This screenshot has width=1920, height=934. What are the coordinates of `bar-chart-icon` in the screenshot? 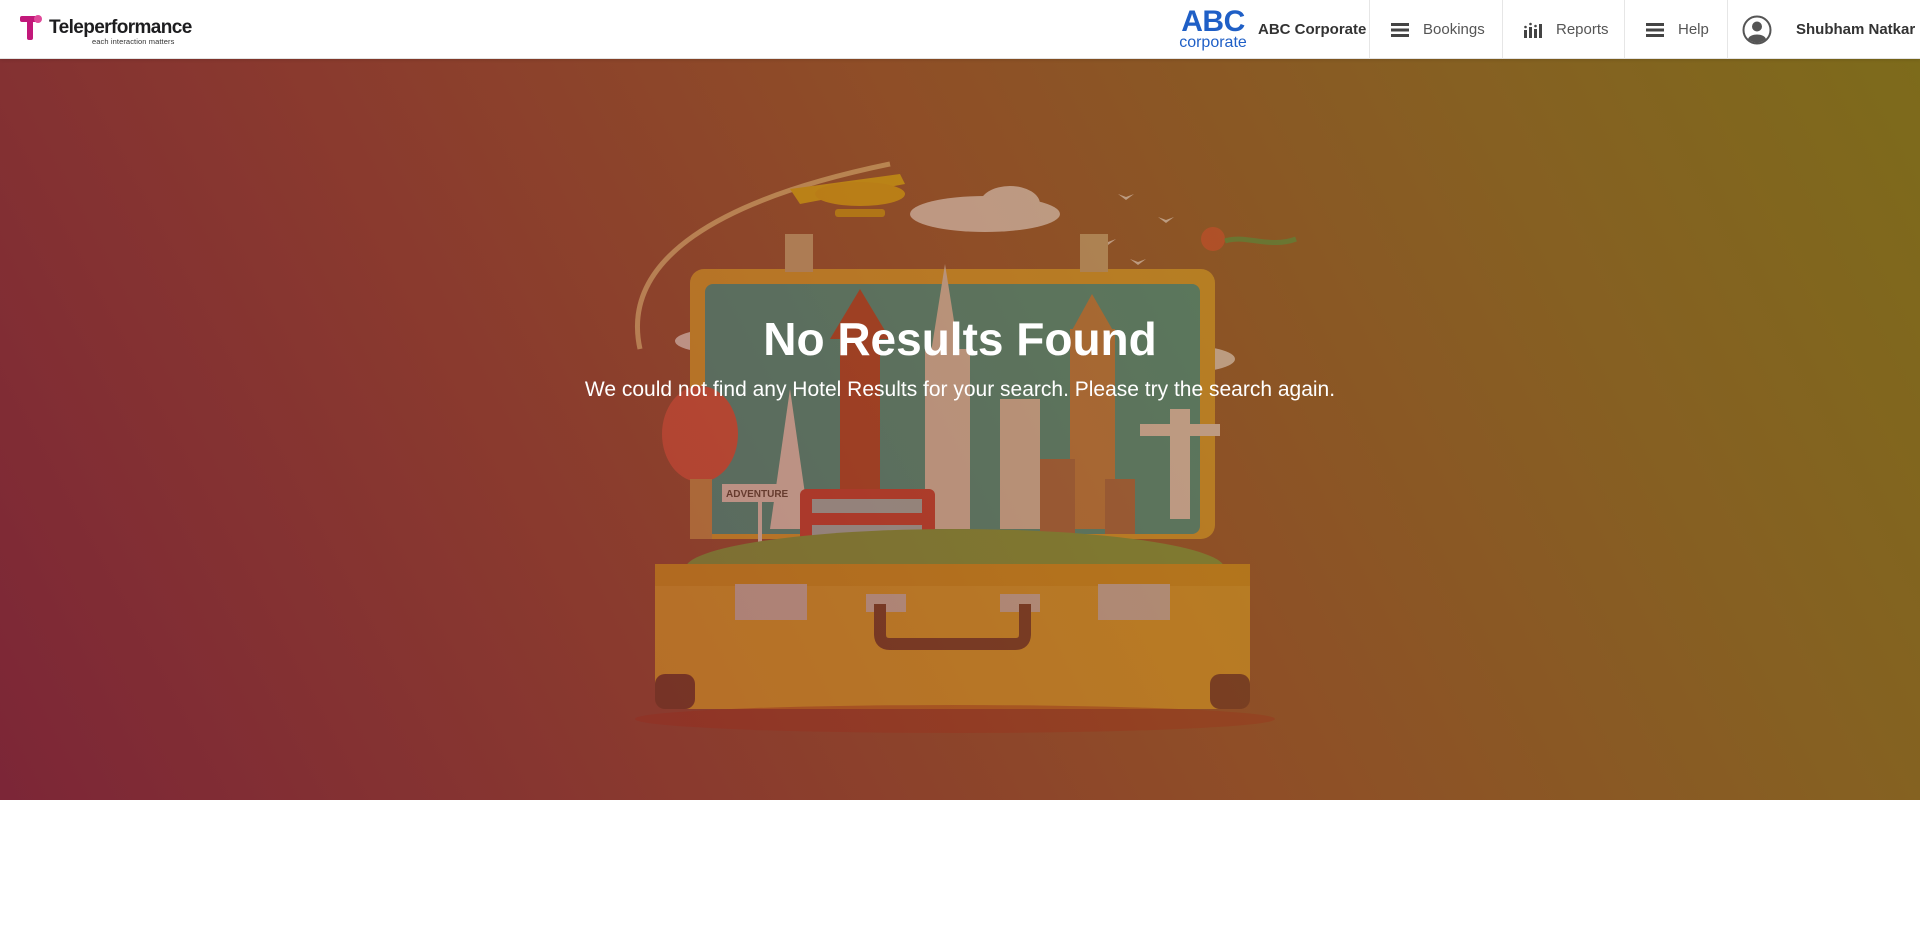 It's located at (1533, 30).